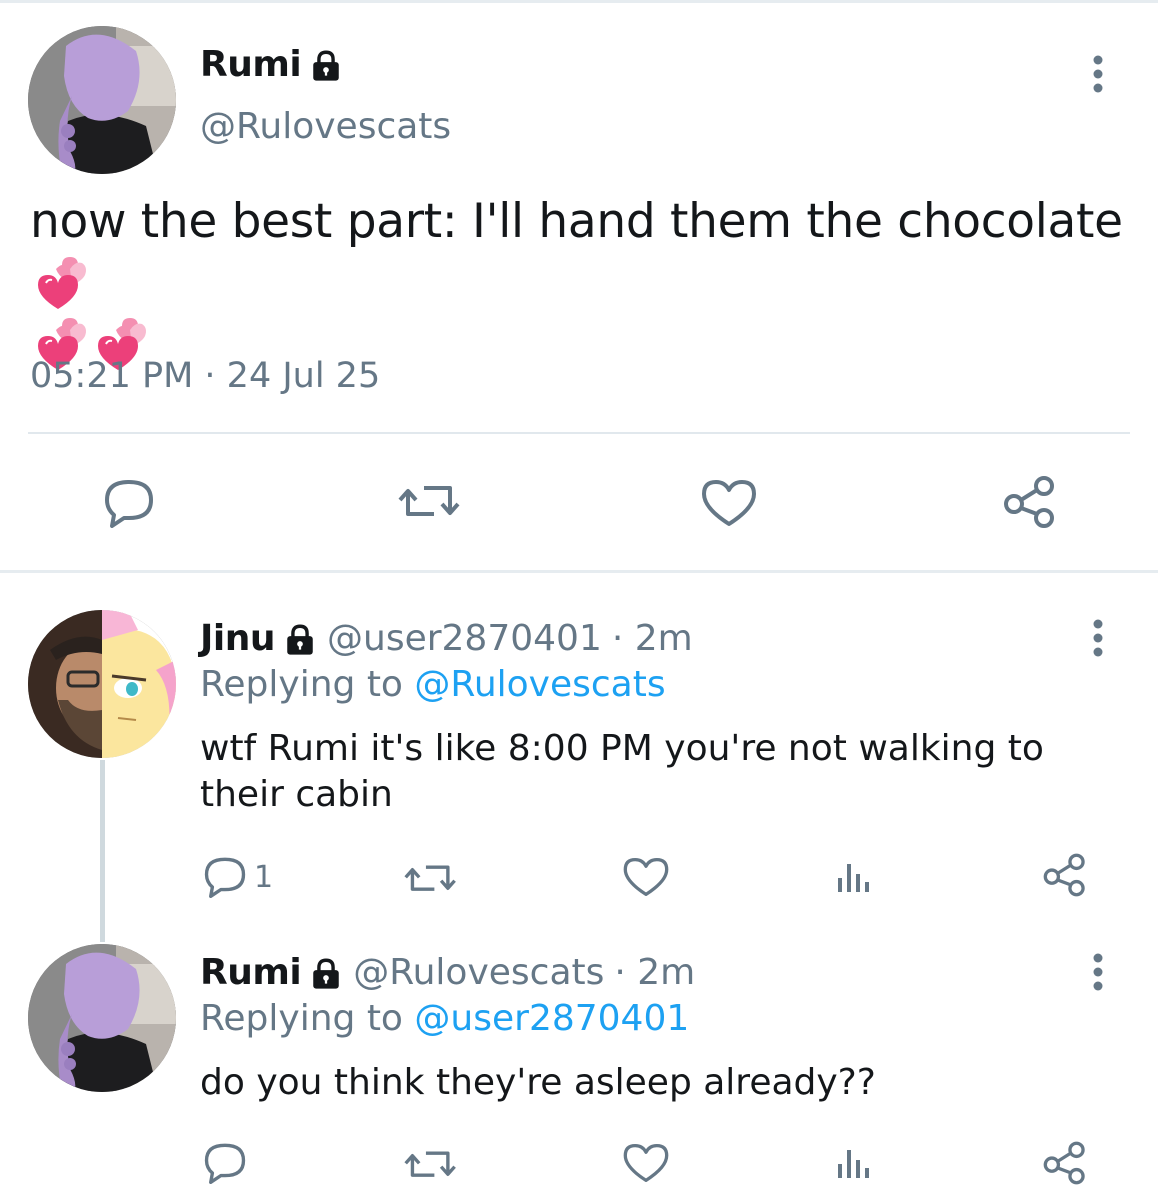  I want to click on author-name-row: Rumi, so click(271, 64).